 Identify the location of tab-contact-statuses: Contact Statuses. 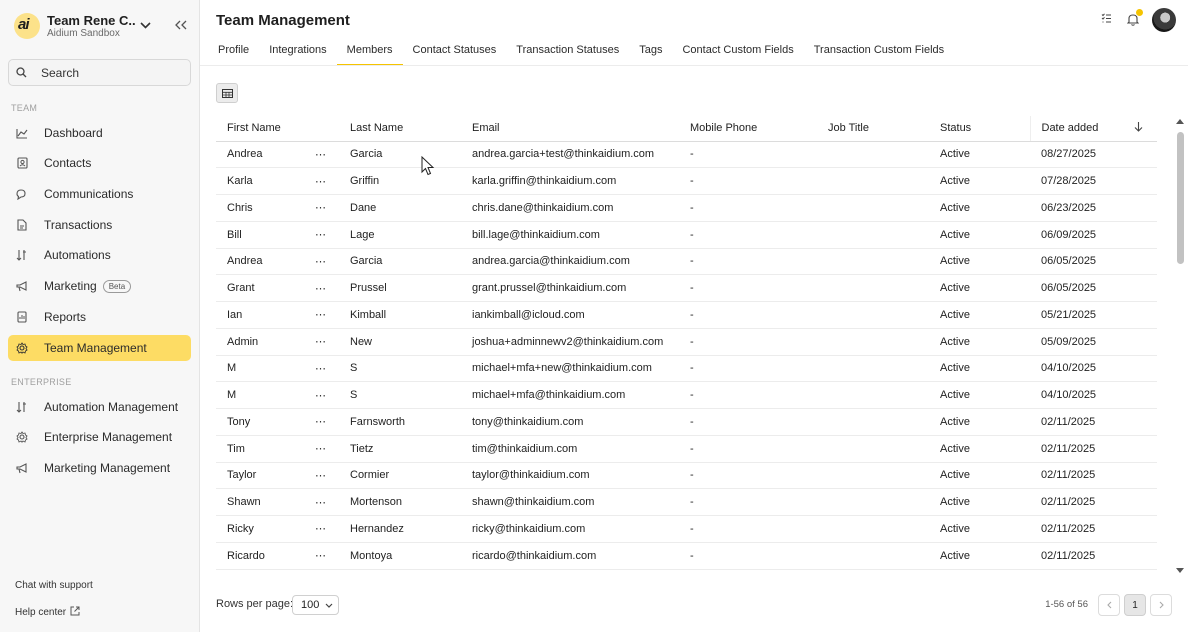
(455, 51).